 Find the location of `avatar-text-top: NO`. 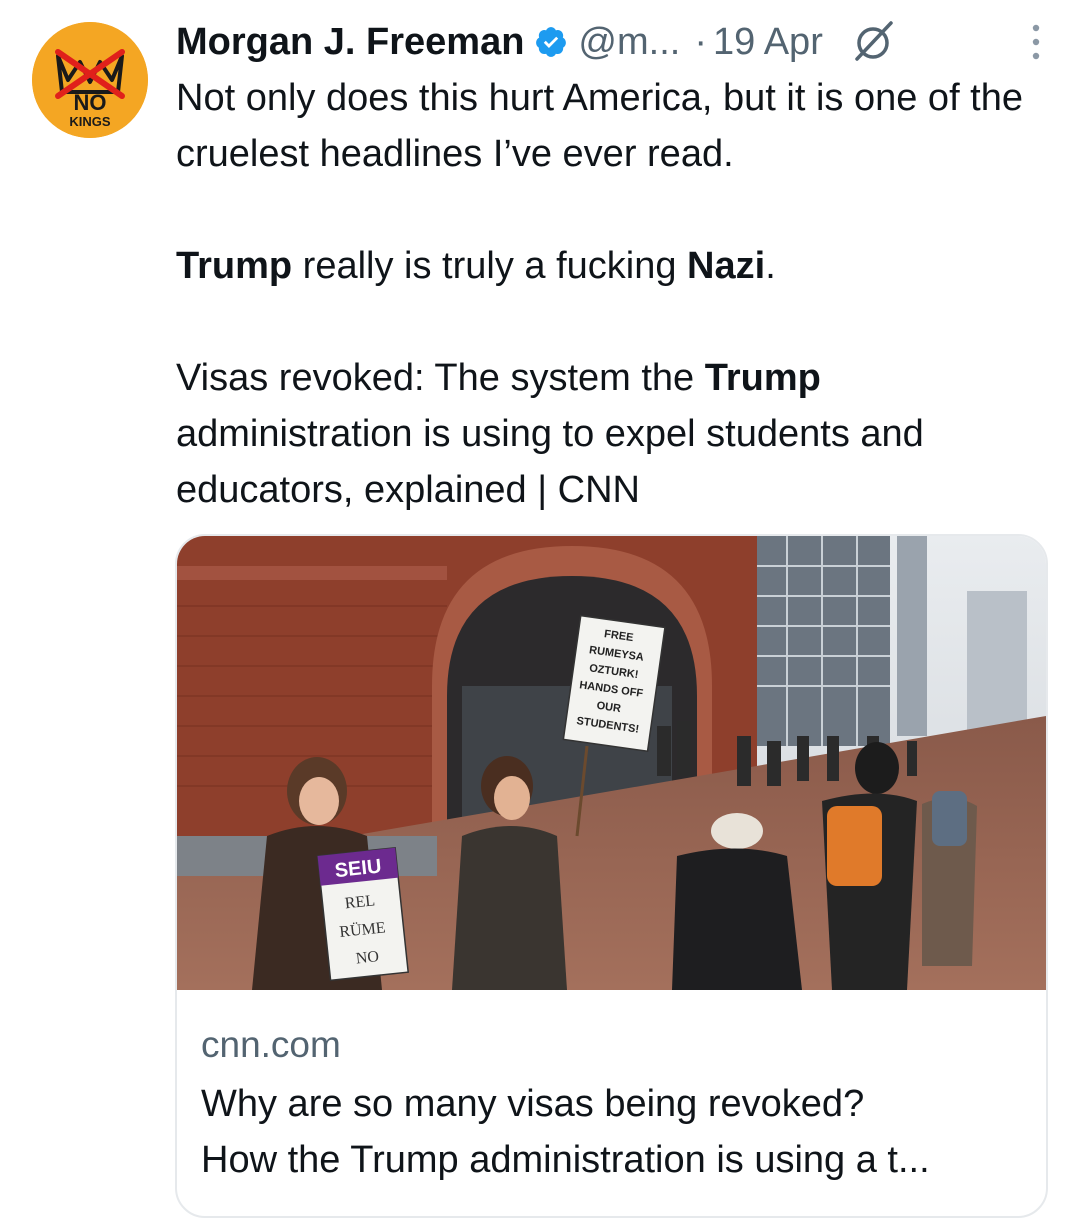

avatar-text-top: NO is located at coordinates (90, 102).